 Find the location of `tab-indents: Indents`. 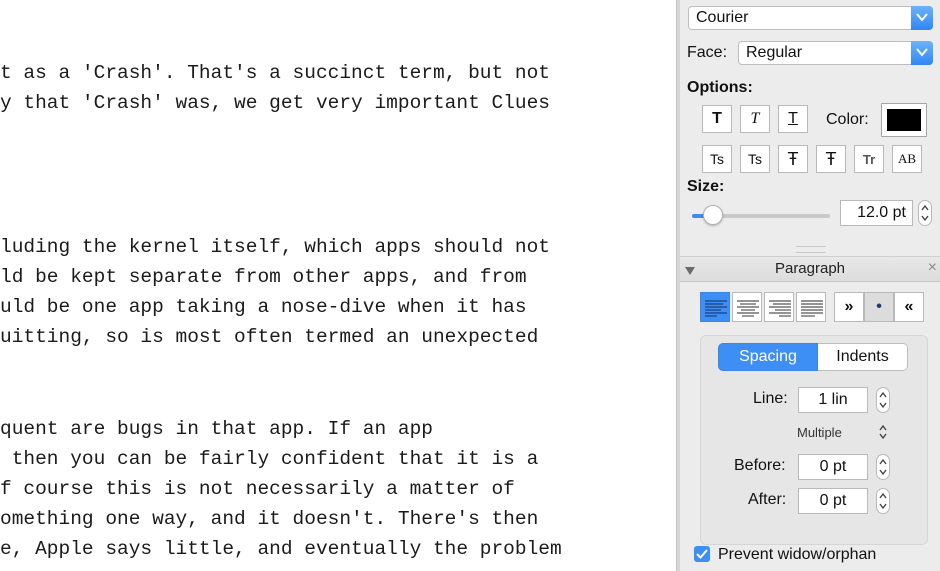

tab-indents: Indents is located at coordinates (863, 357).